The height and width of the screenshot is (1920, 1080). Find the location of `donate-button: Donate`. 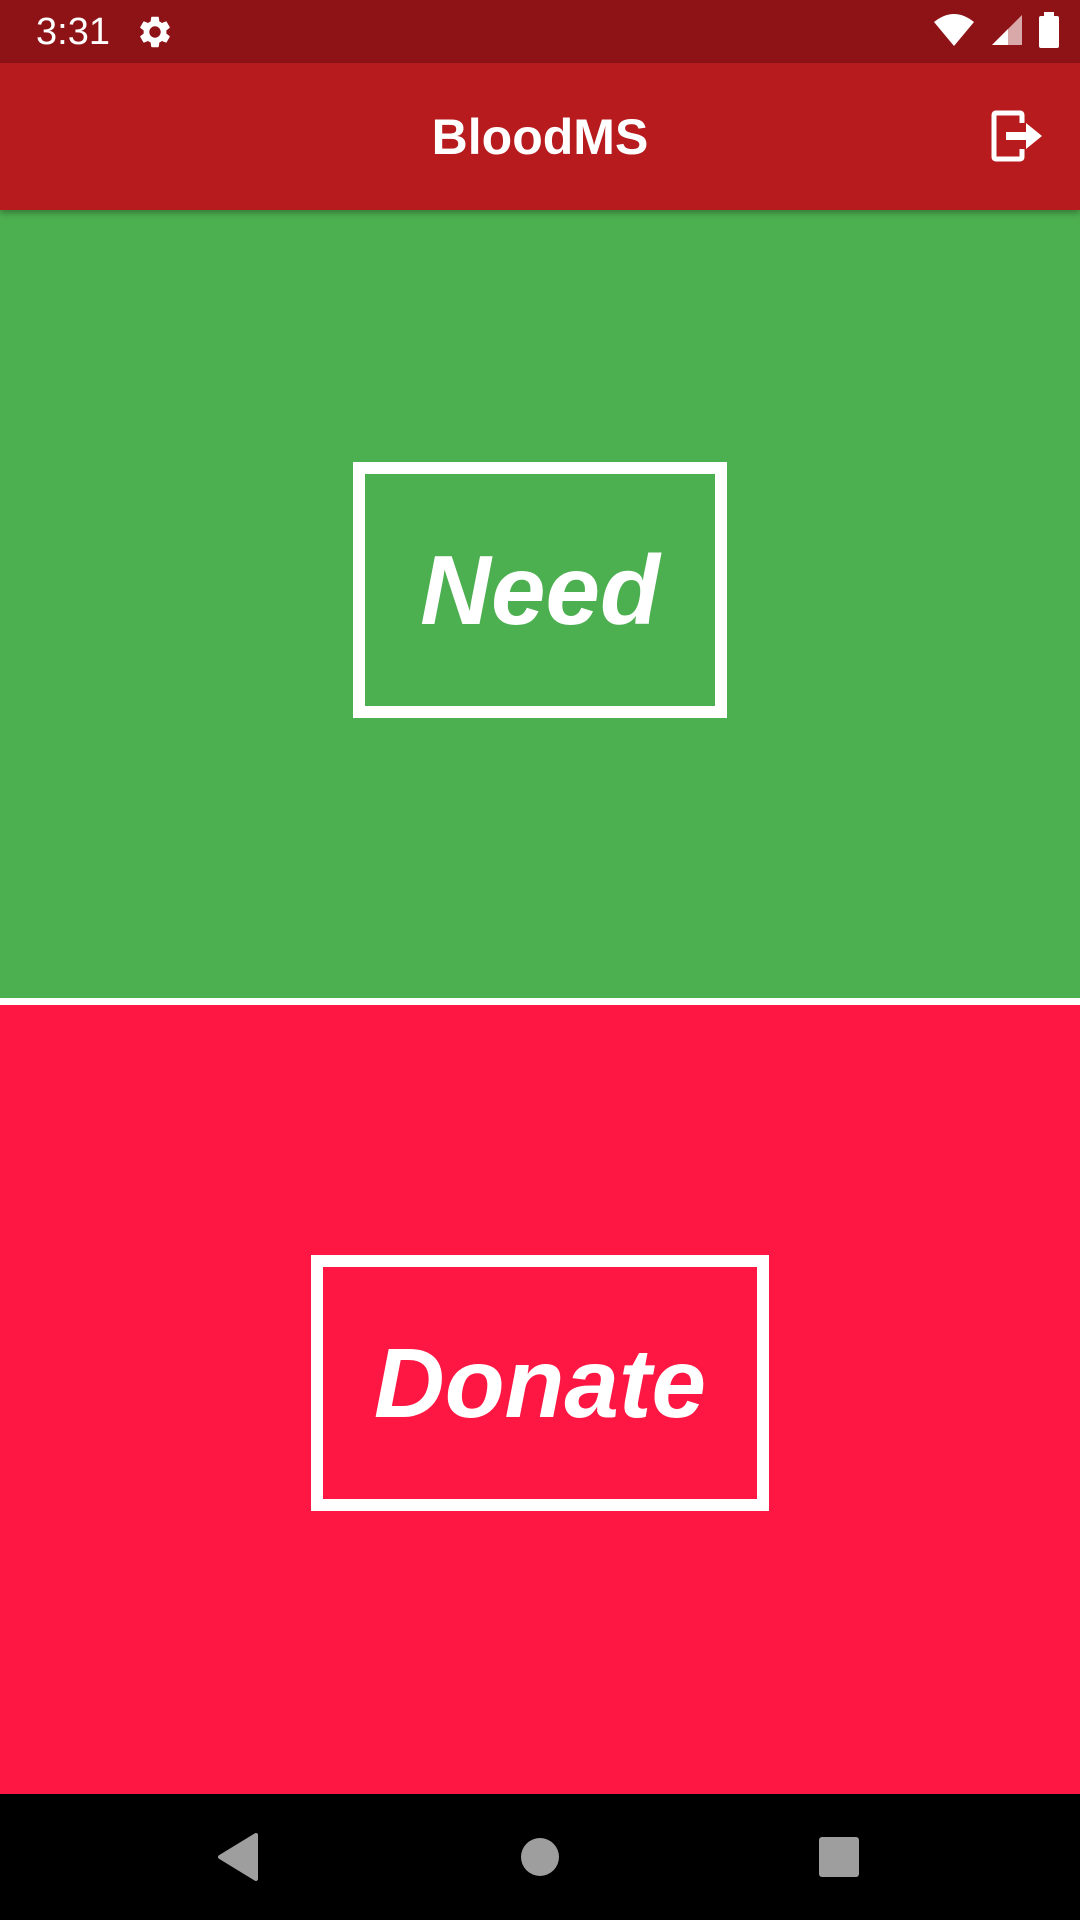

donate-button: Donate is located at coordinates (540, 1383).